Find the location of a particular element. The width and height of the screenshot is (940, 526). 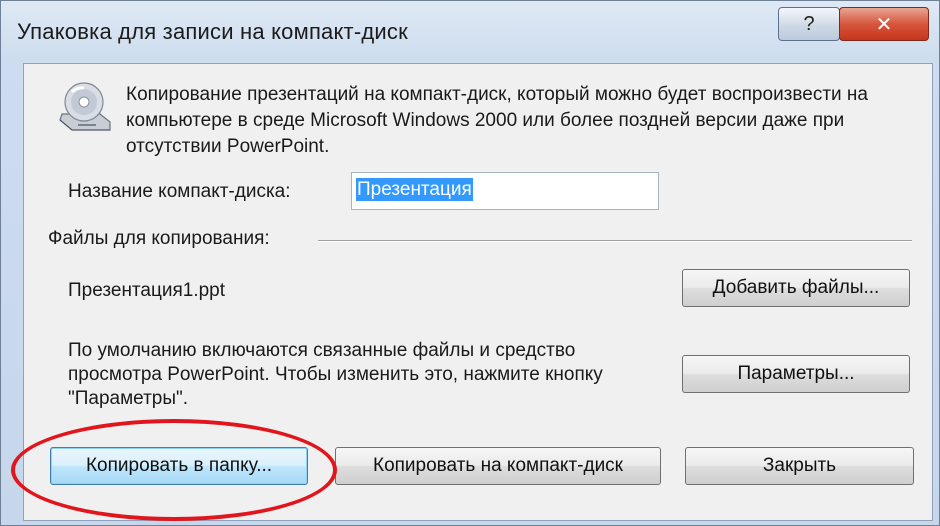

cd-drive-icon is located at coordinates (85, 106).